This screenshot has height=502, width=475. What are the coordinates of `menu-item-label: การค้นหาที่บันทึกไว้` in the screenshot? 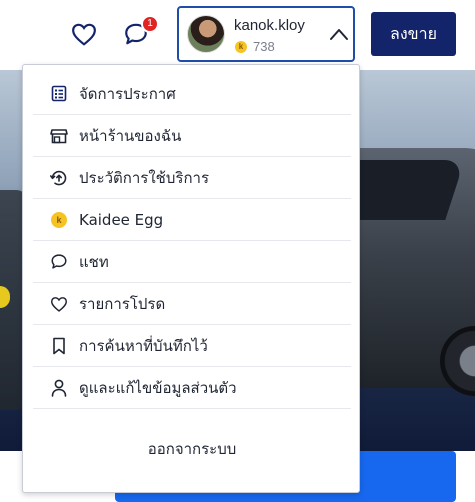 It's located at (143, 345).